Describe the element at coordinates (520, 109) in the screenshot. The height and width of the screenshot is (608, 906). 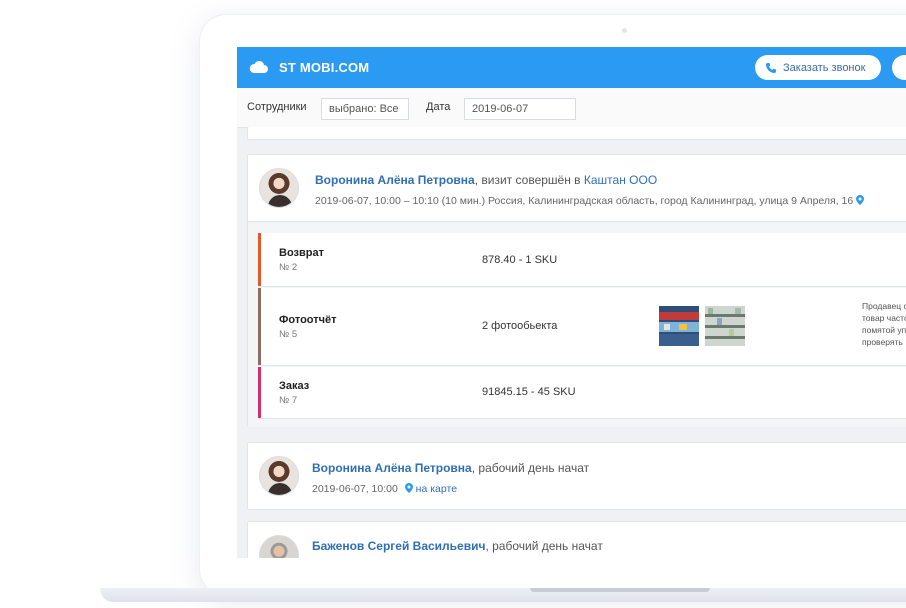
I see `date-input: 2019-06-07` at that location.